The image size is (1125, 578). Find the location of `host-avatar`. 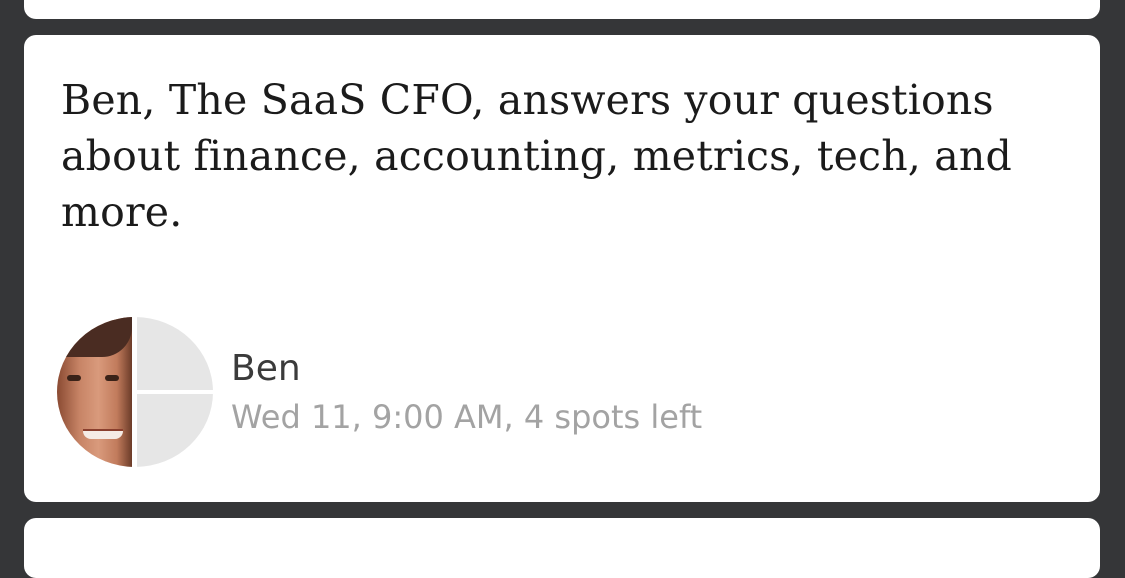

host-avatar is located at coordinates (94, 392).